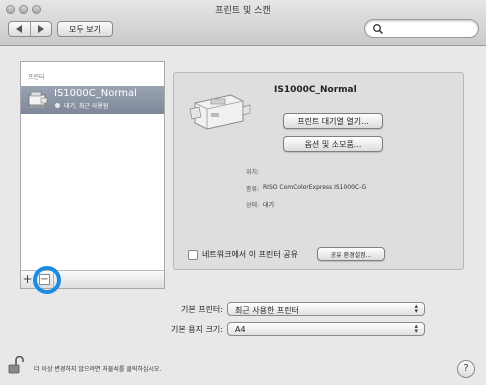 The height and width of the screenshot is (385, 486). I want to click on window-title: 프린트 및 스캔, so click(243, 11).